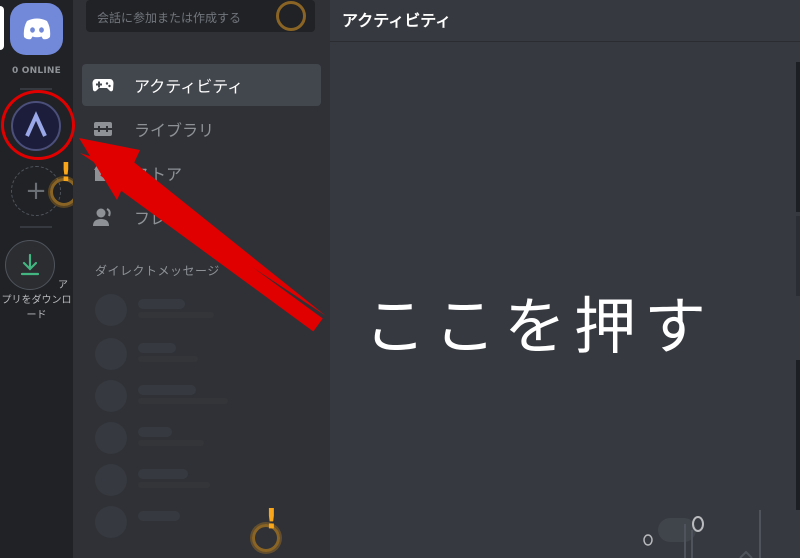 This screenshot has width=800, height=558. Describe the element at coordinates (103, 85) in the screenshot. I see `gamepad-icon` at that location.